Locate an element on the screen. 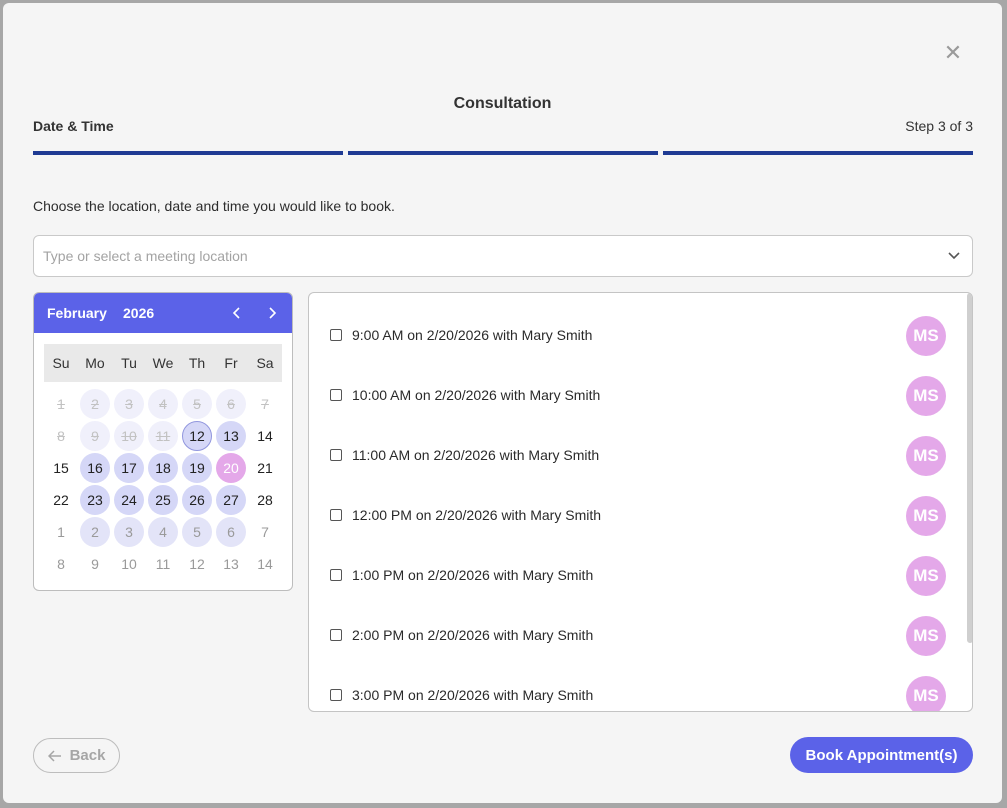 The image size is (1007, 808). slot-label: 9:00 AM on 2/20/2026 with Mary Smith is located at coordinates (472, 335).